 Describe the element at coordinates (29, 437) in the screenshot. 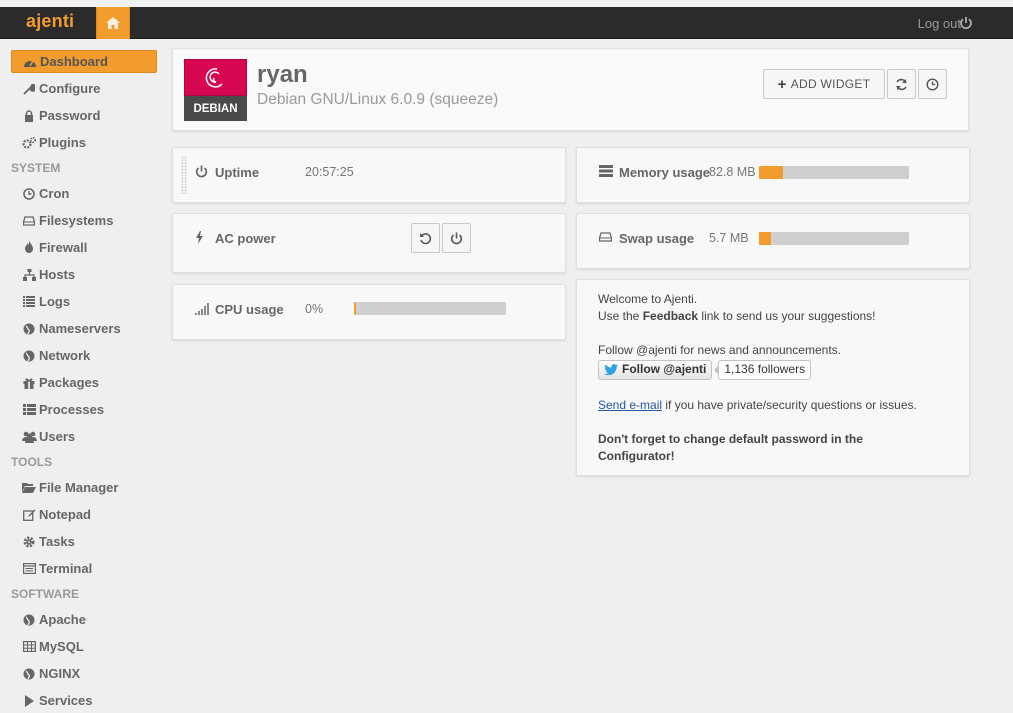

I see `group-icon` at that location.